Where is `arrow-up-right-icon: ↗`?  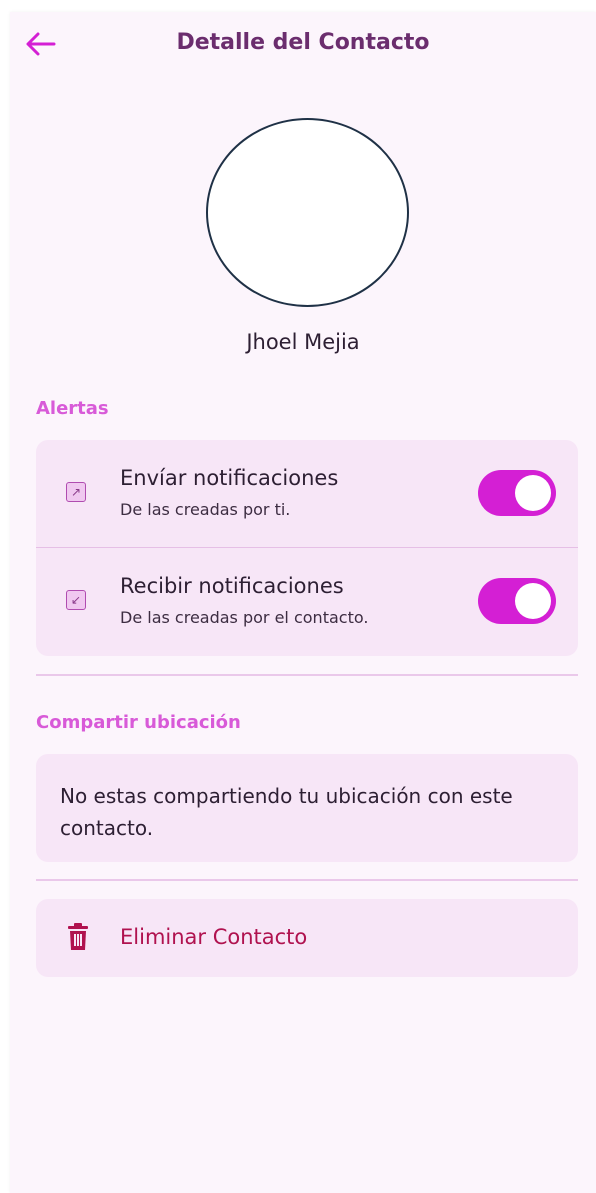 arrow-up-right-icon: ↗ is located at coordinates (76, 492).